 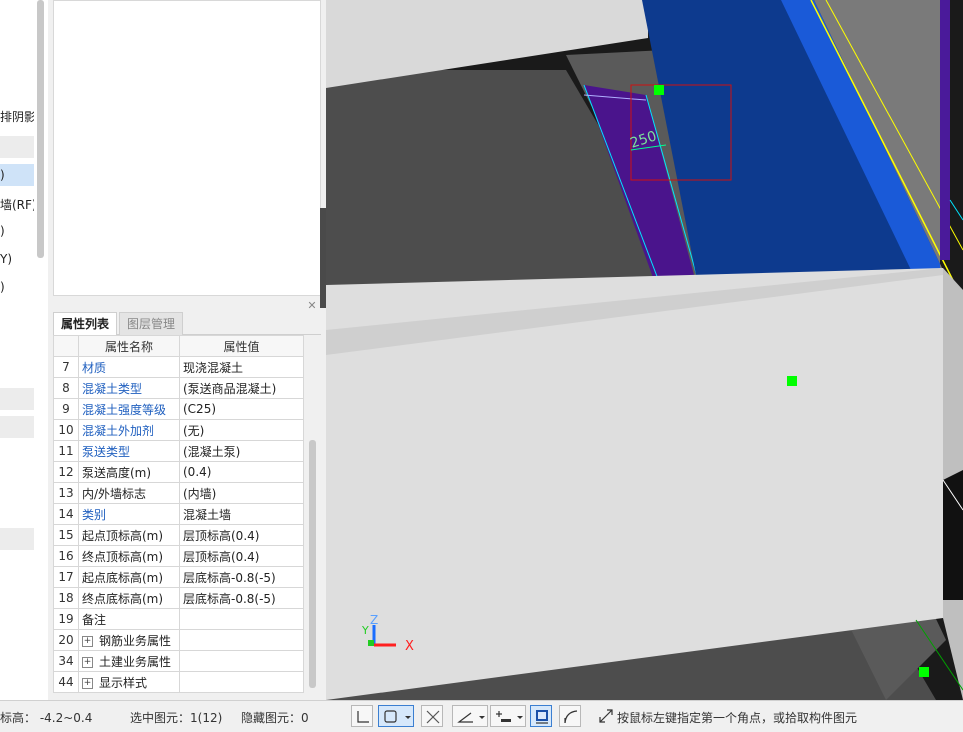 I want to click on snap-box-icon, so click(x=397, y=716).